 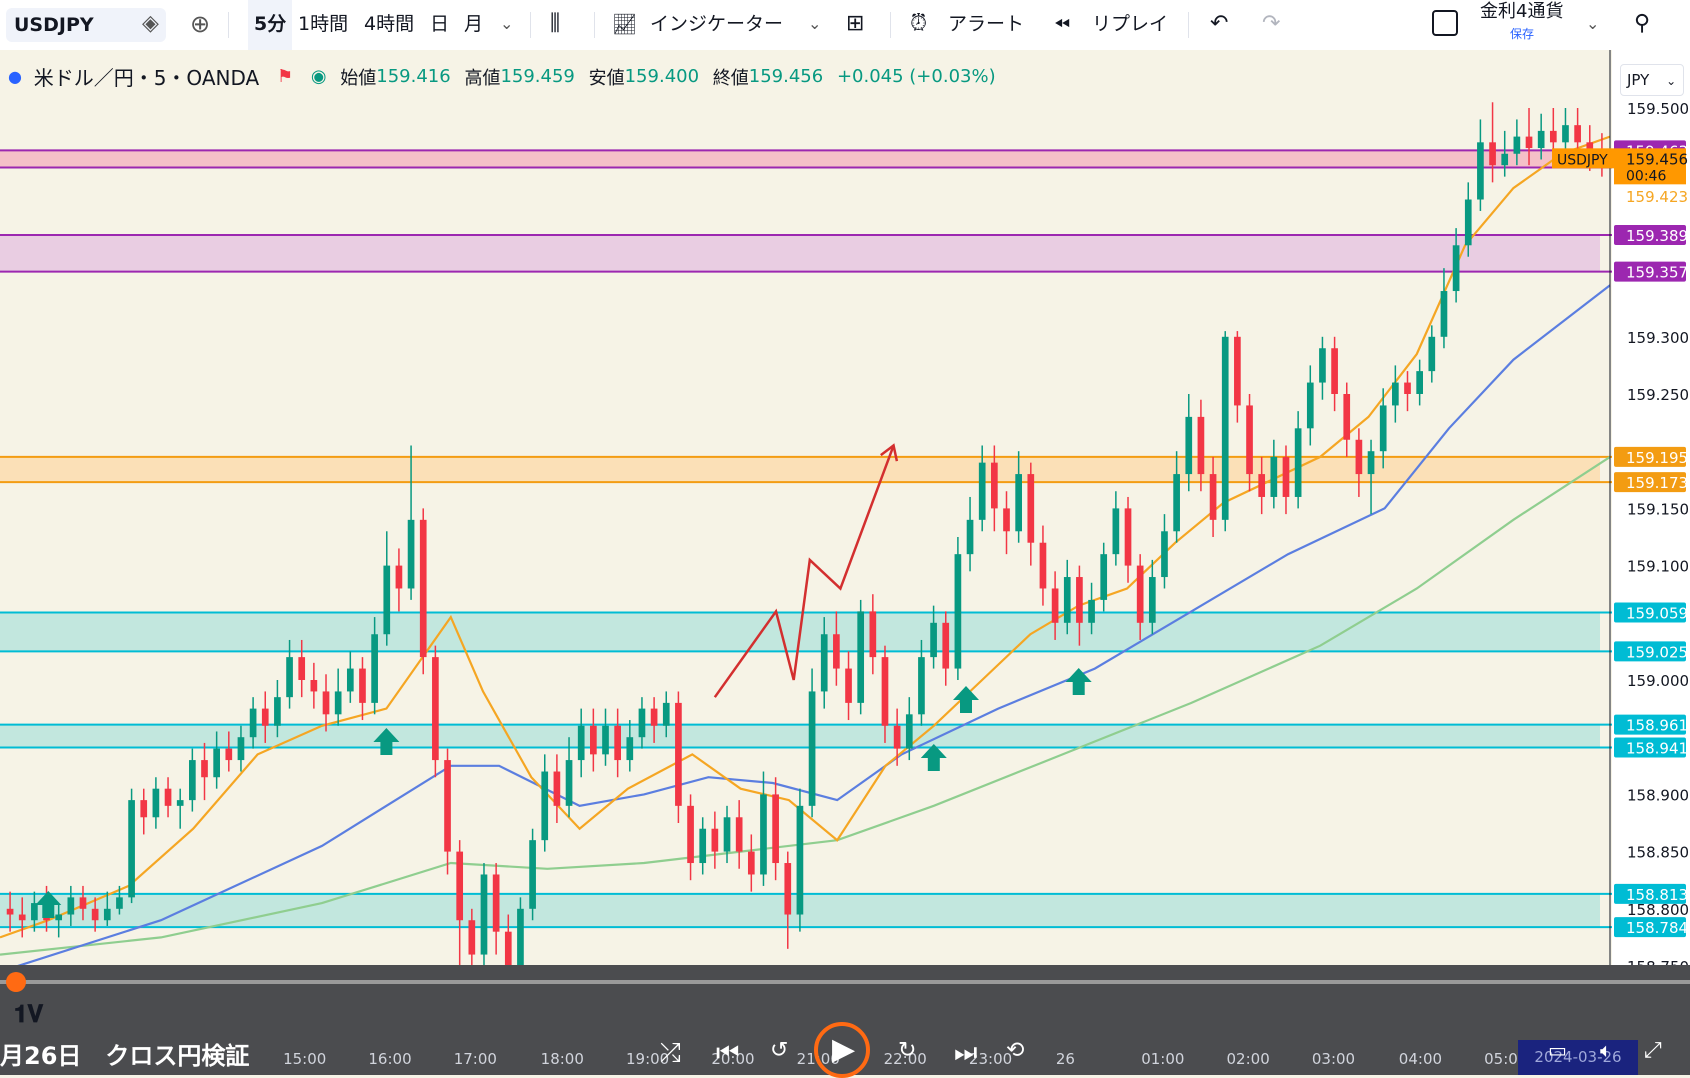 What do you see at coordinates (716, 25) in the screenshot?
I see `indicators-button: インジケーター` at bounding box center [716, 25].